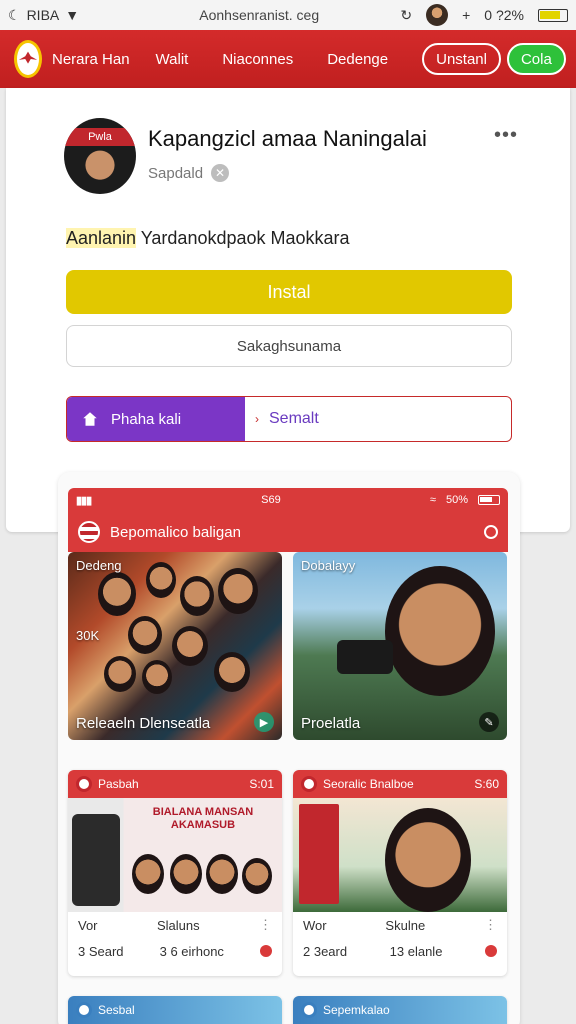  What do you see at coordinates (356, 1010) in the screenshot?
I see `card4-title: Sepemkalao` at bounding box center [356, 1010].